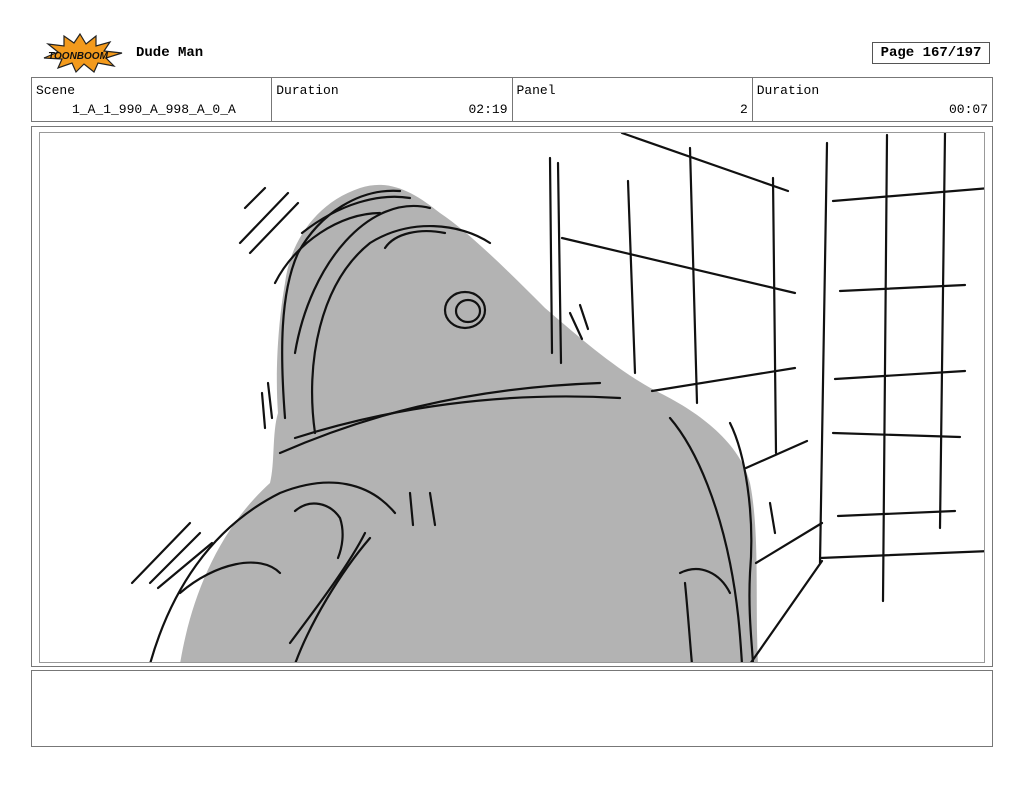  I want to click on panel-duration-cell: Duration 00:07, so click(872, 99).